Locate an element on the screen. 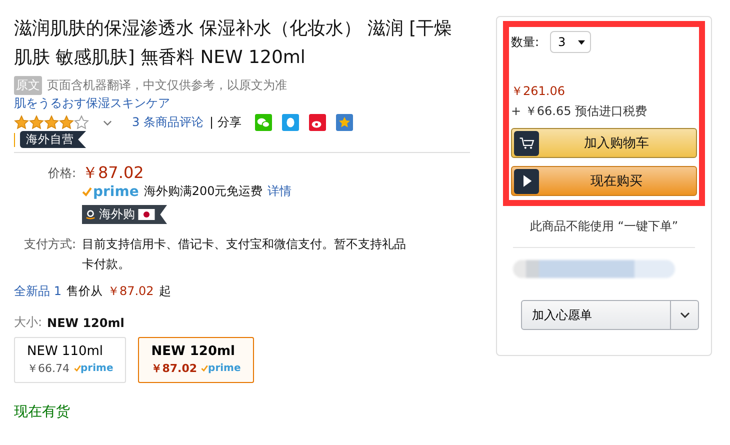  size-value: NEW 120ml is located at coordinates (85, 323).